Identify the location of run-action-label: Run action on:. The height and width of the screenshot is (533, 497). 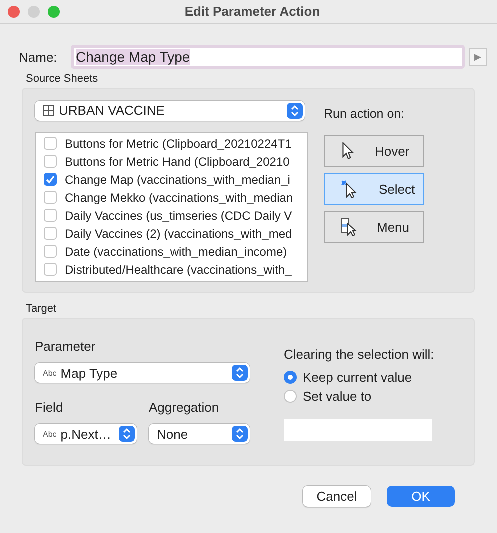
(365, 114).